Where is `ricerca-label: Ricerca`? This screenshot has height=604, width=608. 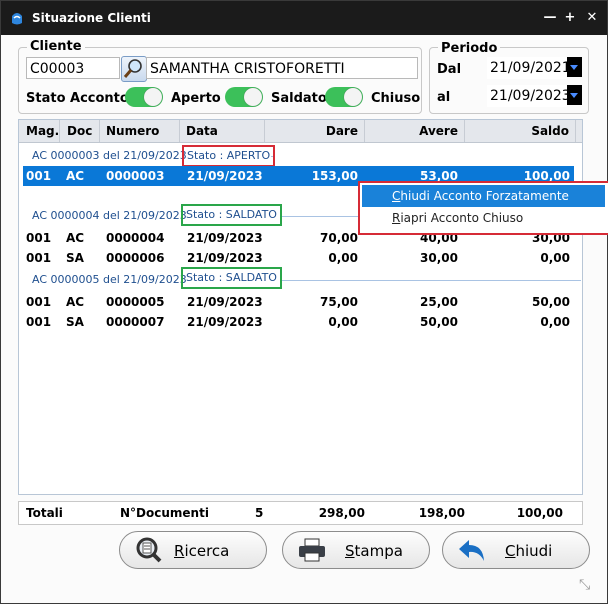 ricerca-label: Ricerca is located at coordinates (202, 551).